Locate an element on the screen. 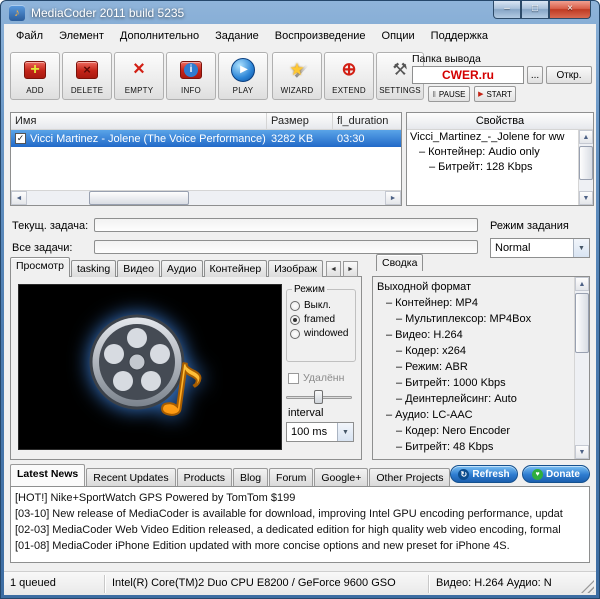 Image resolution: width=600 pixels, height=599 pixels. property-item: – Контейнер: Audio only is located at coordinates (492, 152).